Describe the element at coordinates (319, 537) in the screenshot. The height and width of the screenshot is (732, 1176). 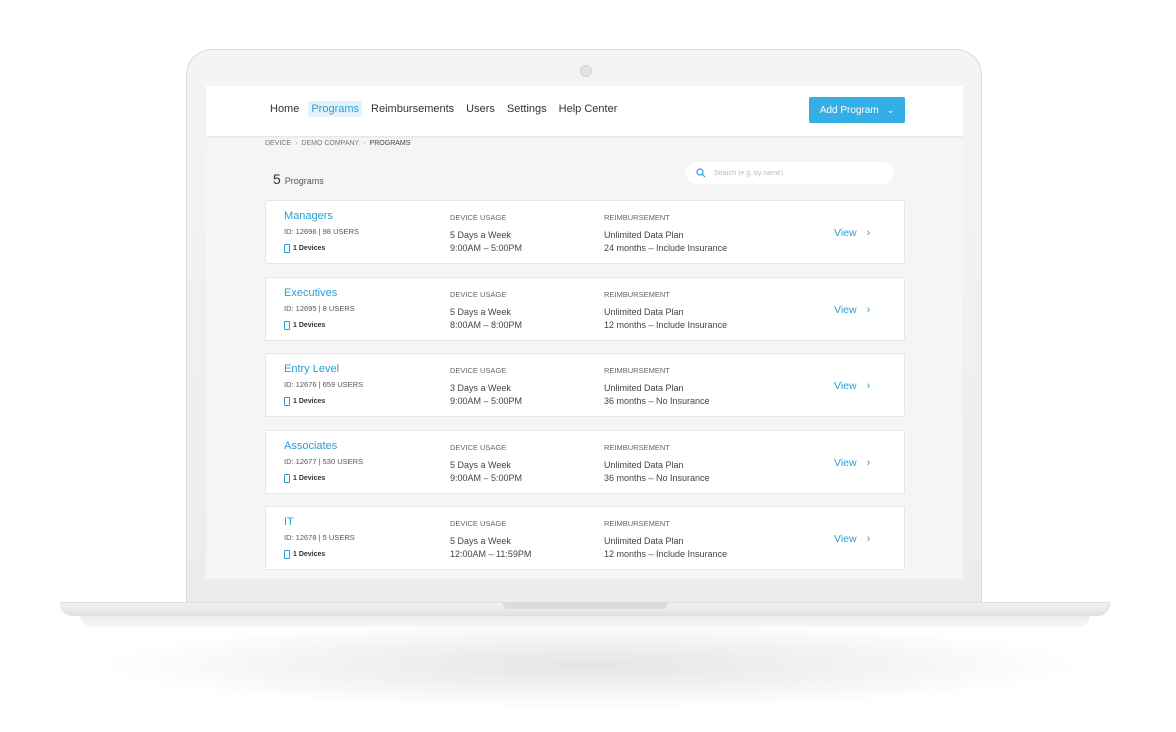
I see `program-meta: ID: 12678 | 5 USERS` at that location.